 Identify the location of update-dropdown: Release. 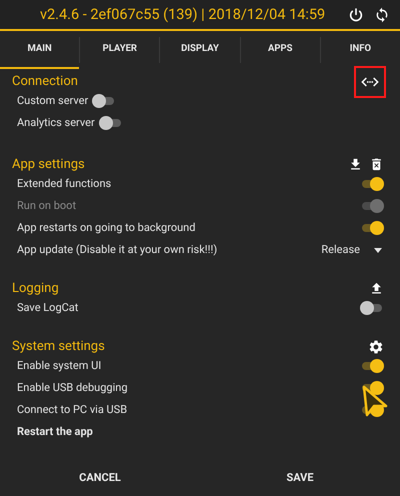
(352, 250).